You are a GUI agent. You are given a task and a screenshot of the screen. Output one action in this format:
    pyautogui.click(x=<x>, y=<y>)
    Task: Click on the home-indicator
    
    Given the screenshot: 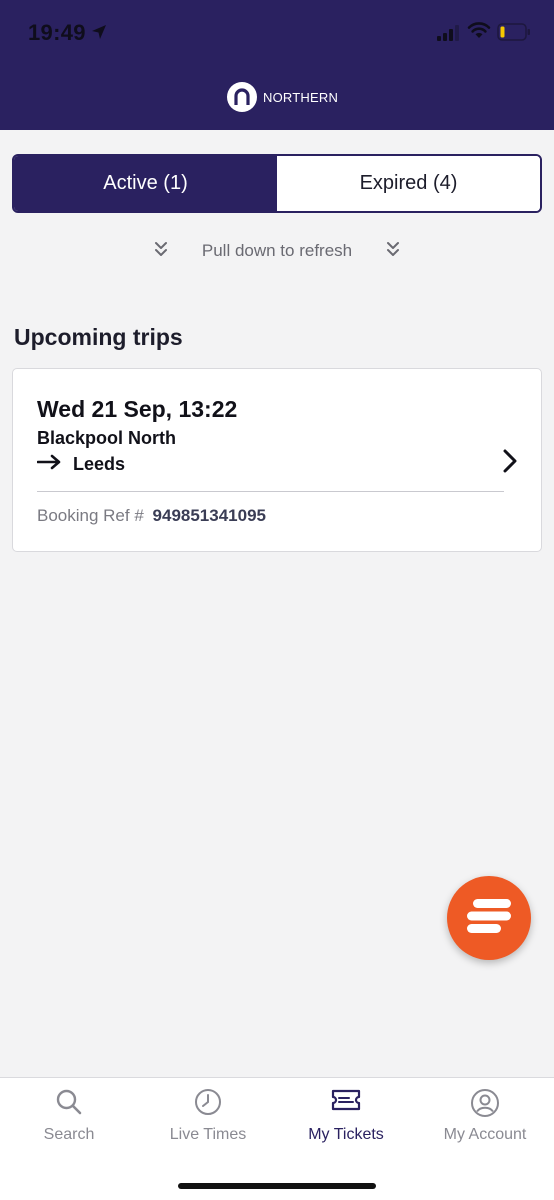 What is the action you would take?
    pyautogui.click(x=277, y=1186)
    